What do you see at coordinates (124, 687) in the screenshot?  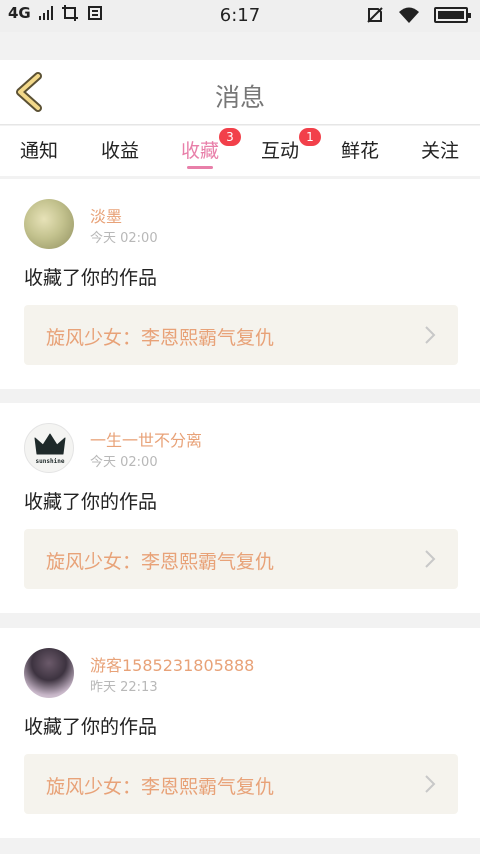 I see `message-time: 昨天 22:13` at bounding box center [124, 687].